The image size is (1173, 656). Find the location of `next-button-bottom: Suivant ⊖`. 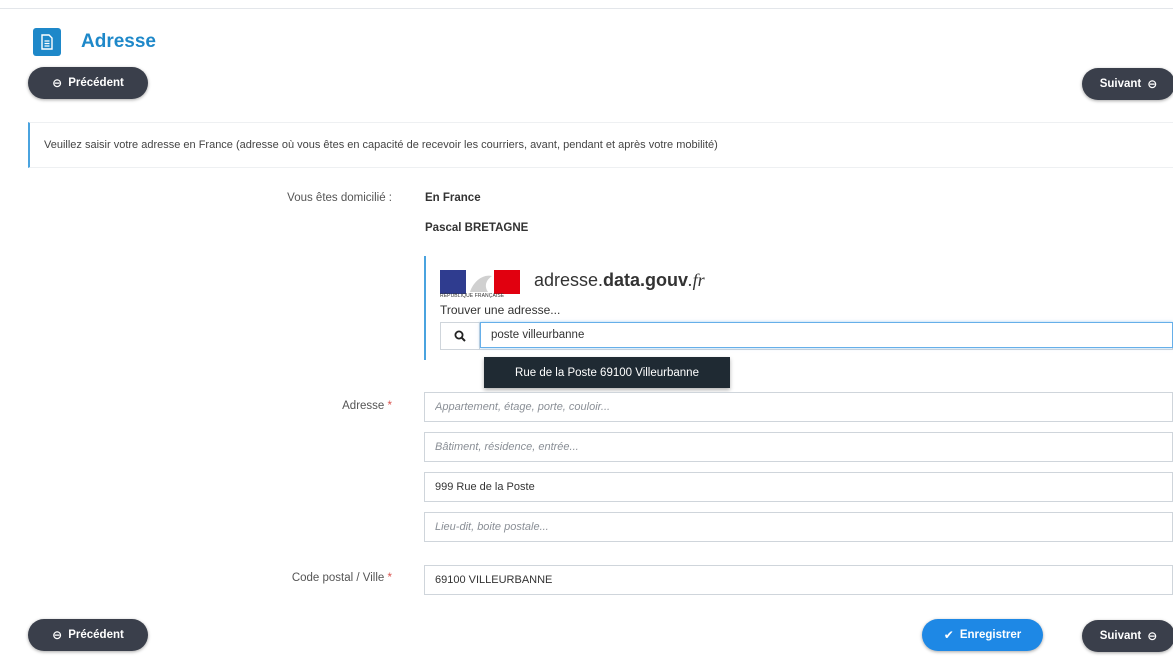

next-button-bottom: Suivant ⊖ is located at coordinates (1127, 636).